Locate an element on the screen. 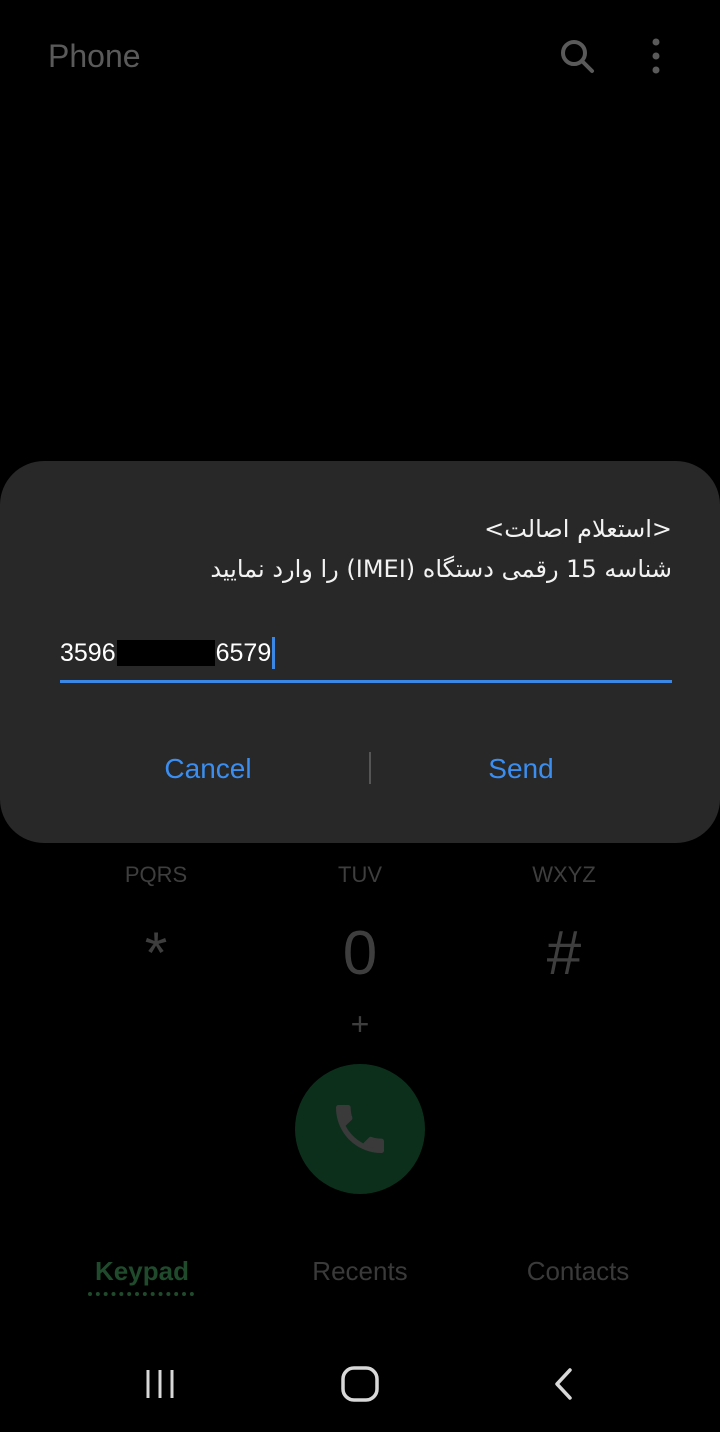  page-title: Phone is located at coordinates (94, 56).